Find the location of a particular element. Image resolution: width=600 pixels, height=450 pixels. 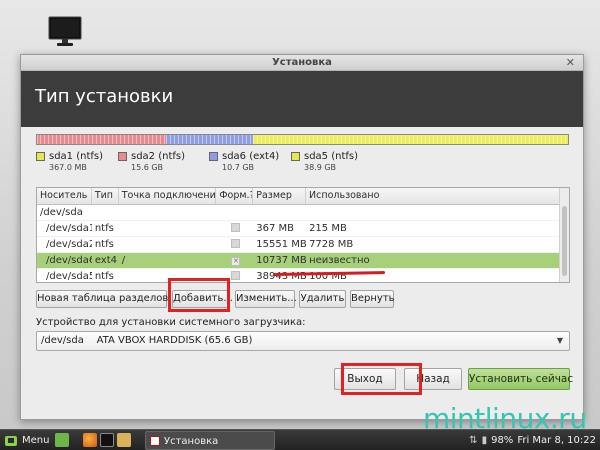

format-checkbox: ✕ is located at coordinates (236, 261).